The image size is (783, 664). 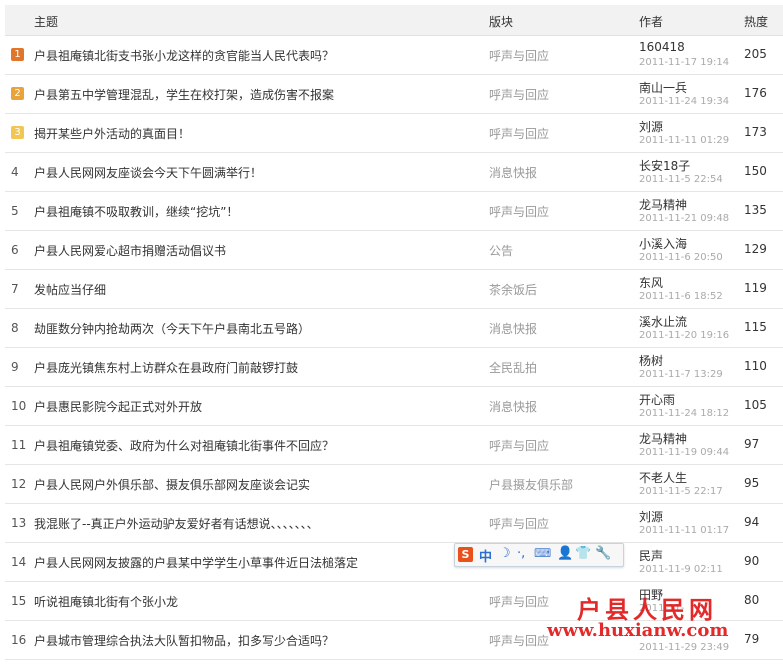 I want to click on topic-title-link: 户县祖庵镇北街支书张小龙这样的贪官能当人民代表吗？, so click(x=184, y=55).